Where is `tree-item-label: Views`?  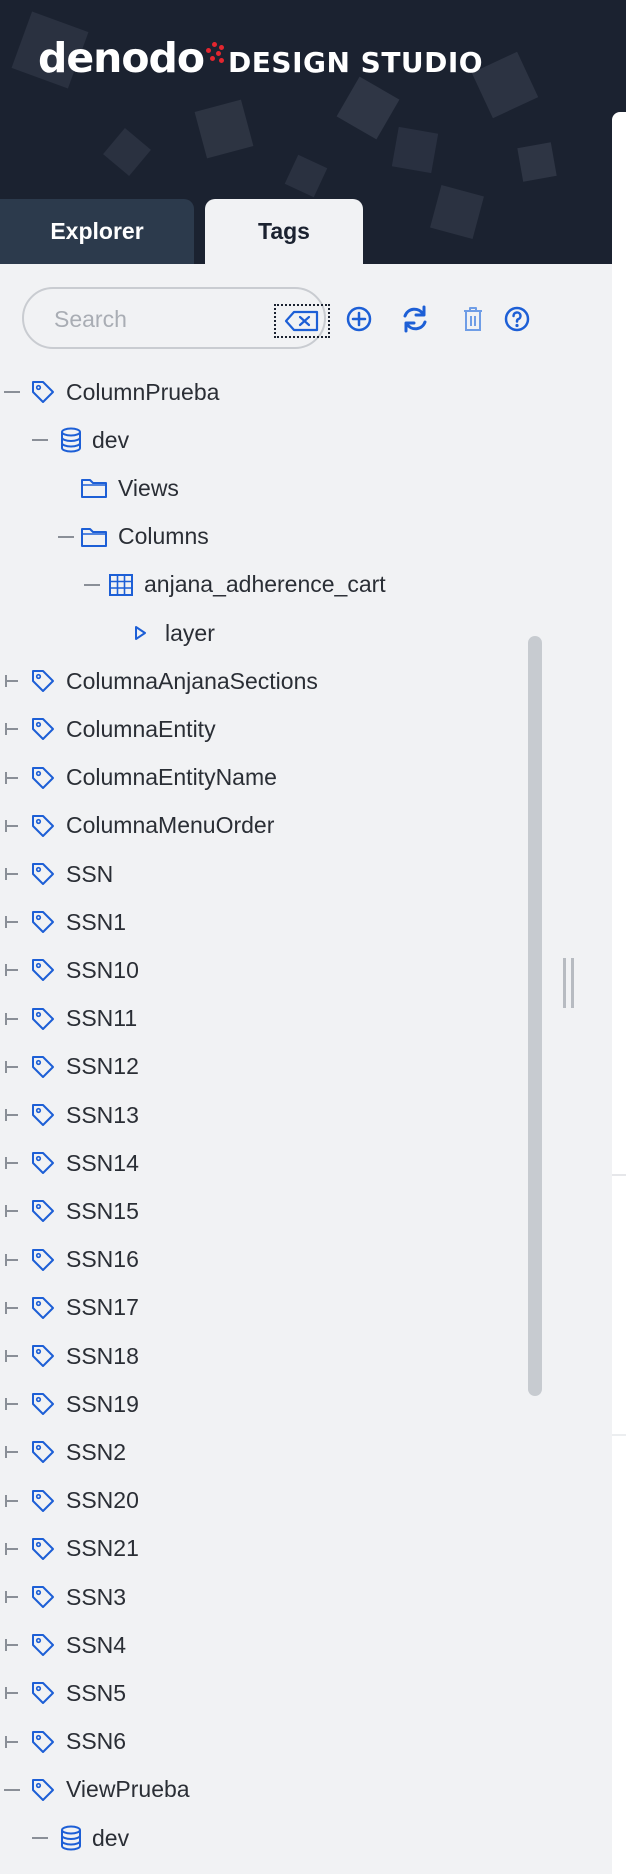
tree-item-label: Views is located at coordinates (148, 487).